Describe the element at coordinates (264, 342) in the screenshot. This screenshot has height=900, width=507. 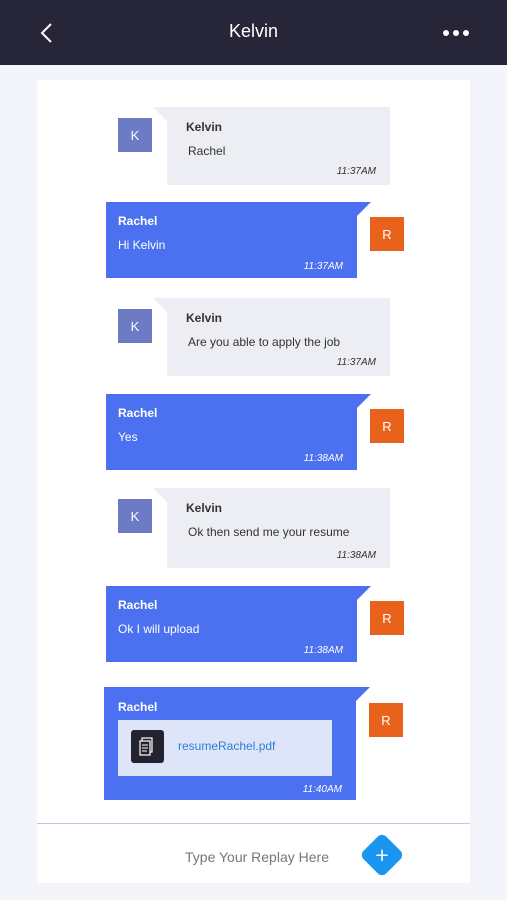
I see `message-text: Are you able to apply the job` at that location.